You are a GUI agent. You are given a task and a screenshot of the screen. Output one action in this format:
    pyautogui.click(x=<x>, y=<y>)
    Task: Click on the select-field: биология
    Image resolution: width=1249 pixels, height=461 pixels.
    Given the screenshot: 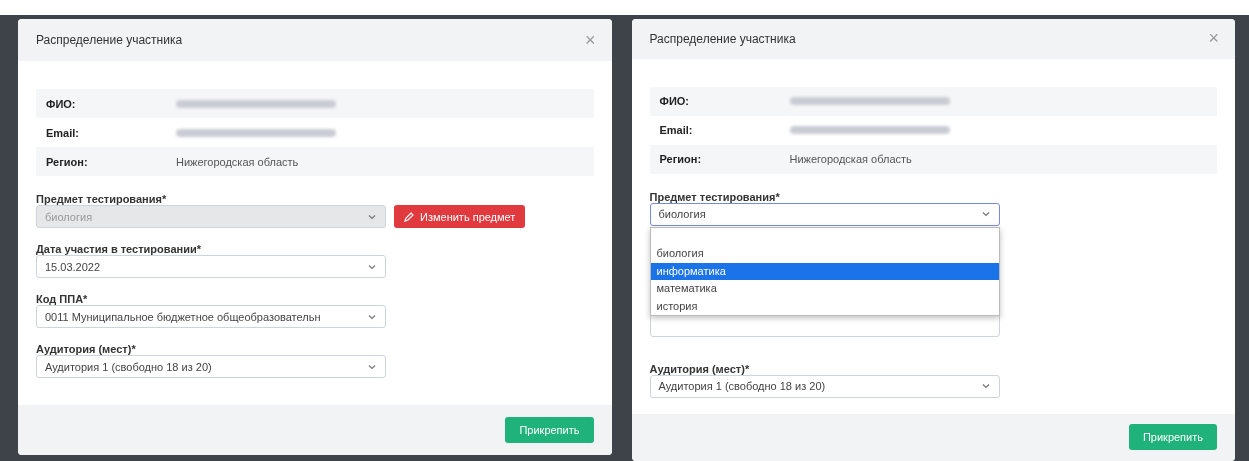 What is the action you would take?
    pyautogui.click(x=824, y=214)
    